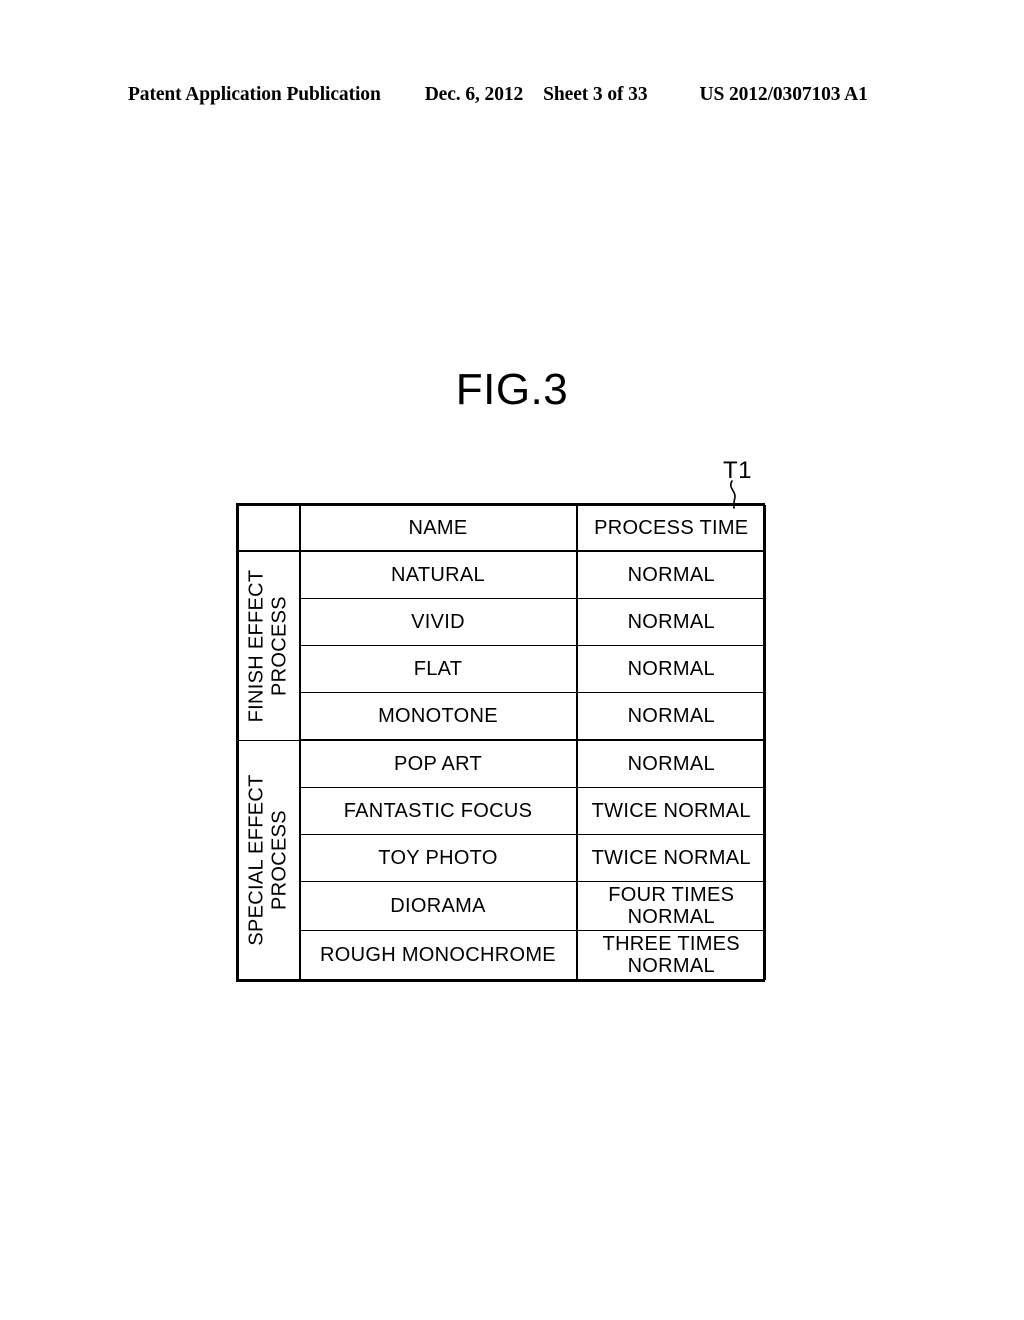 This screenshot has height=1320, width=1024. I want to click on group-label-line: SPECIAL EFFECT, so click(256, 860).